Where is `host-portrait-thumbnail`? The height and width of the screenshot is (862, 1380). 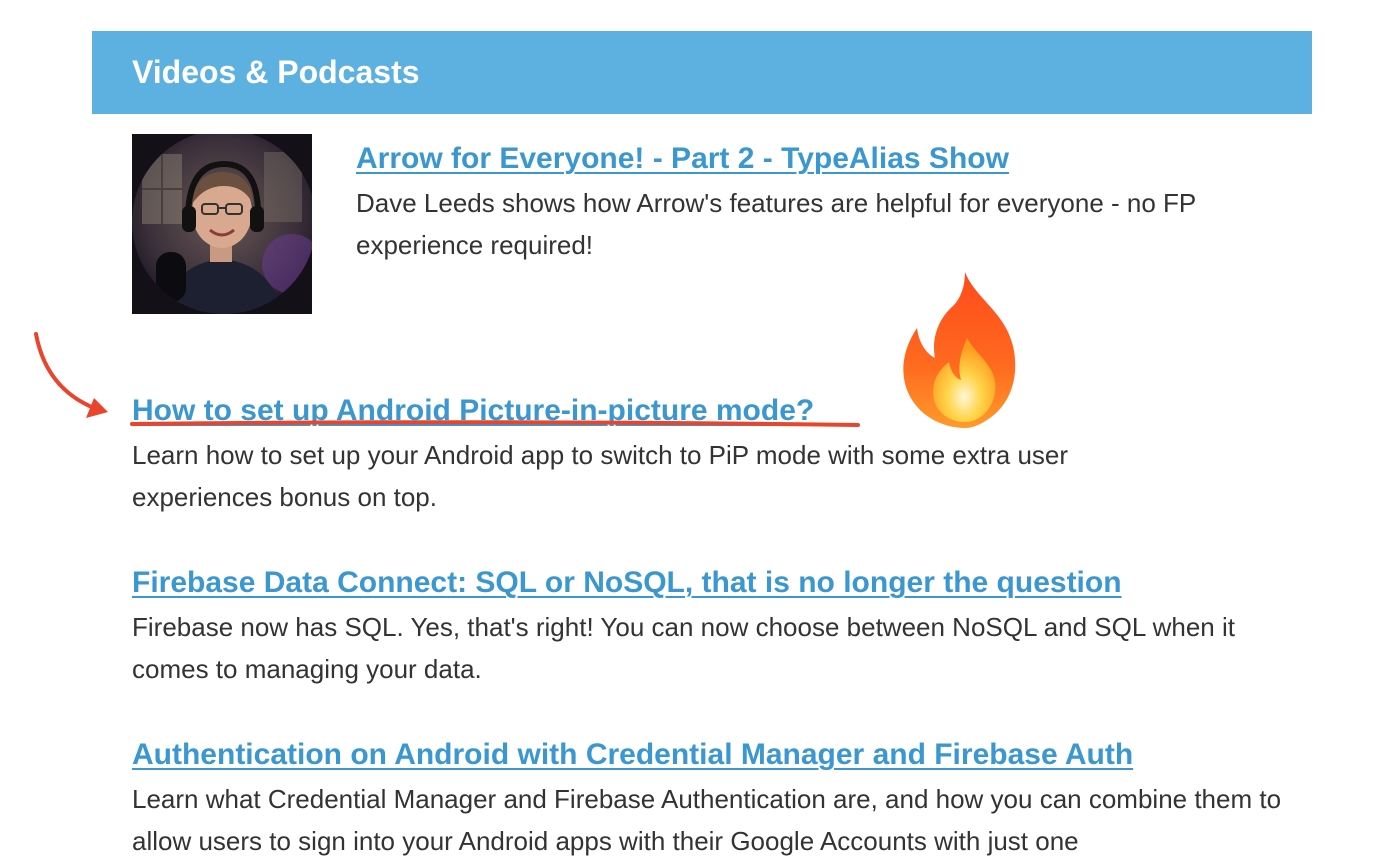
host-portrait-thumbnail is located at coordinates (222, 224).